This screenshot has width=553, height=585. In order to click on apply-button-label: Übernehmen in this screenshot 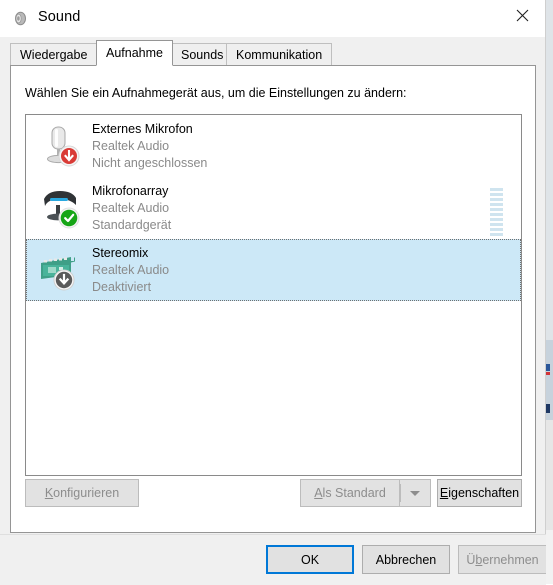, I will do `click(502, 559)`.